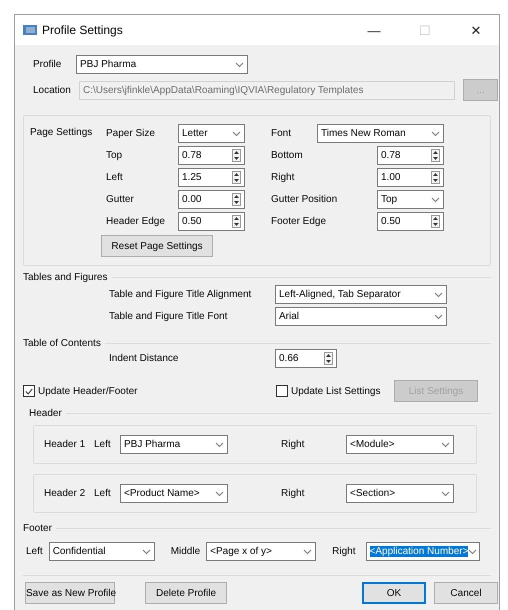  Describe the element at coordinates (144, 358) in the screenshot. I see `field-label: Indent Distance` at that location.